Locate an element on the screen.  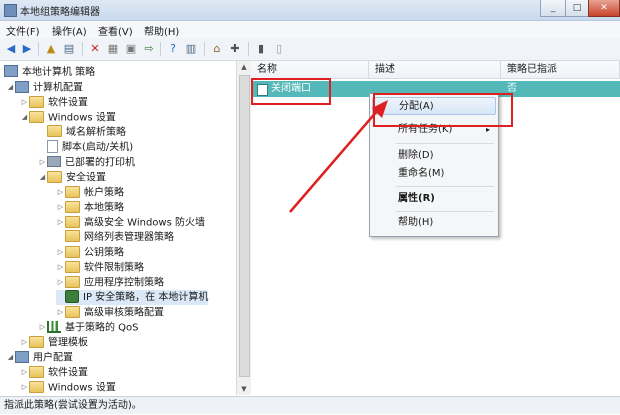
annotation-arrow is located at coordinates (338, 156).